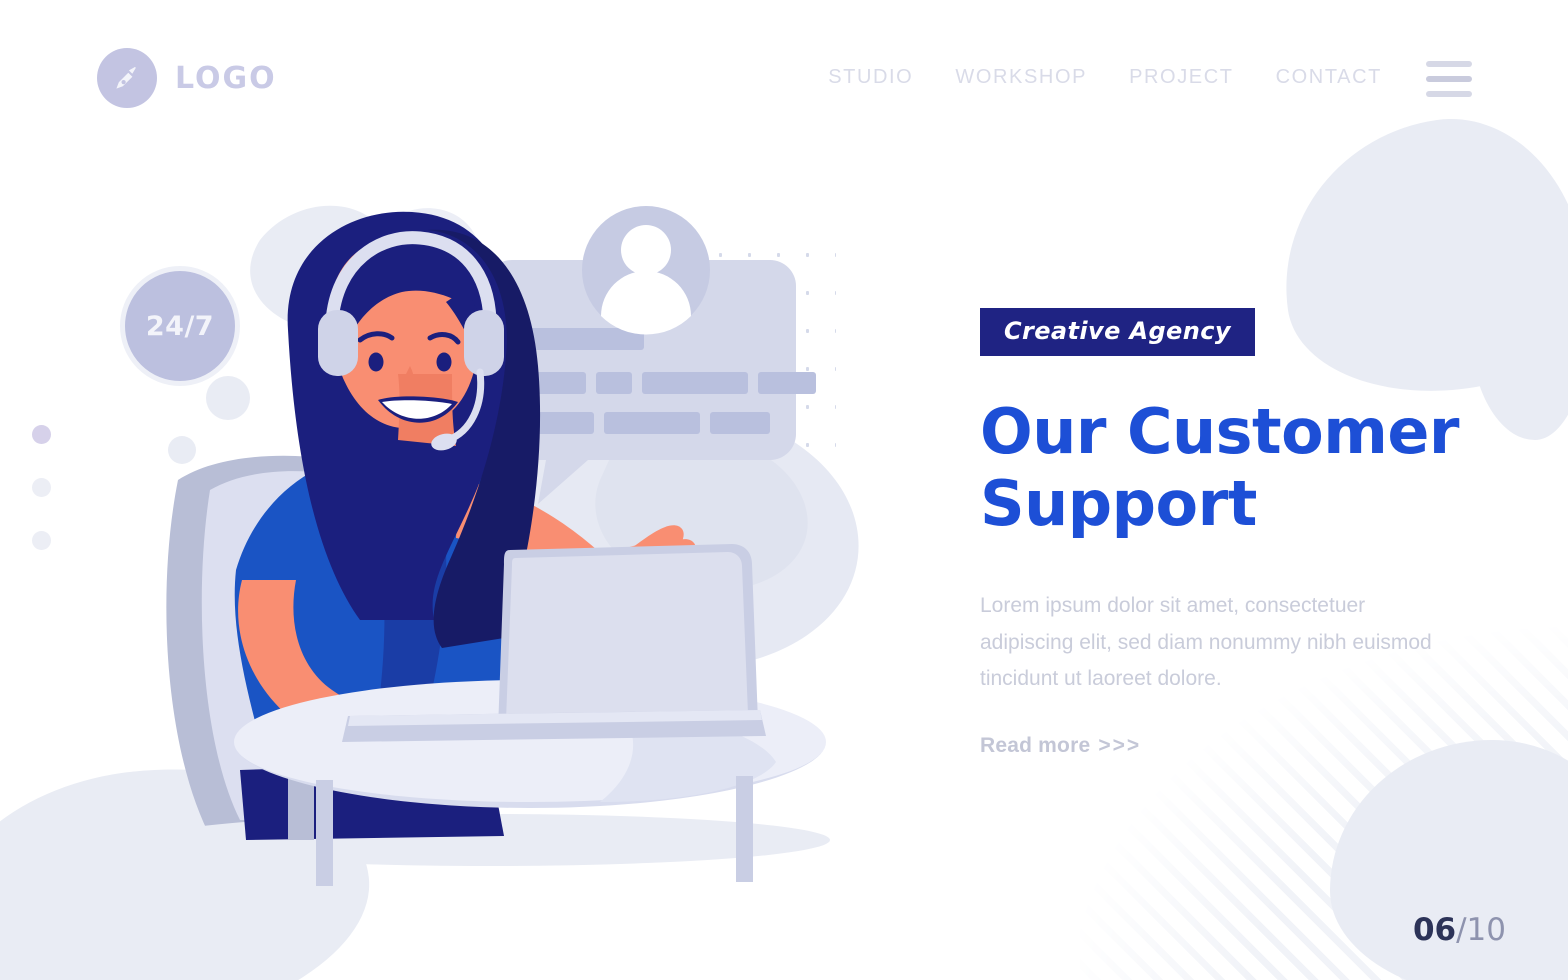 The height and width of the screenshot is (980, 1568). I want to click on hamburger-icon, so click(1450, 79).